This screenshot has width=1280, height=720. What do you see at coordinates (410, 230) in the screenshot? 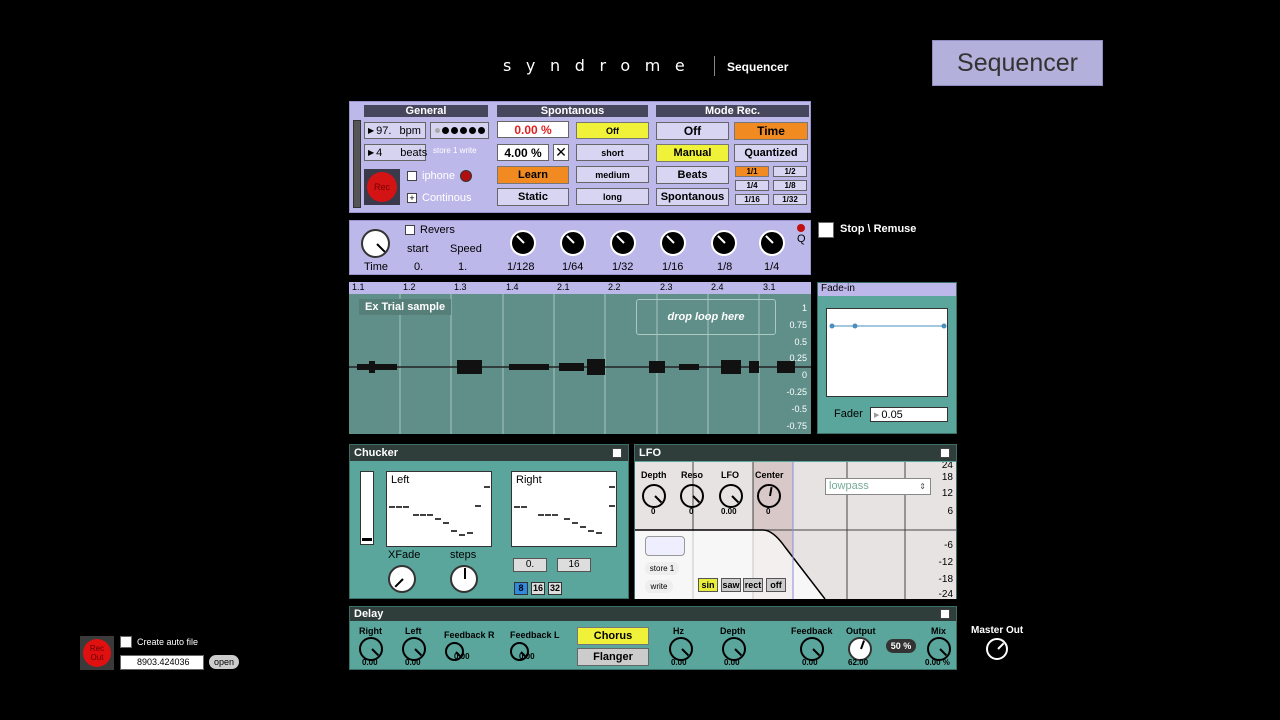
I see `revers-checkbox` at bounding box center [410, 230].